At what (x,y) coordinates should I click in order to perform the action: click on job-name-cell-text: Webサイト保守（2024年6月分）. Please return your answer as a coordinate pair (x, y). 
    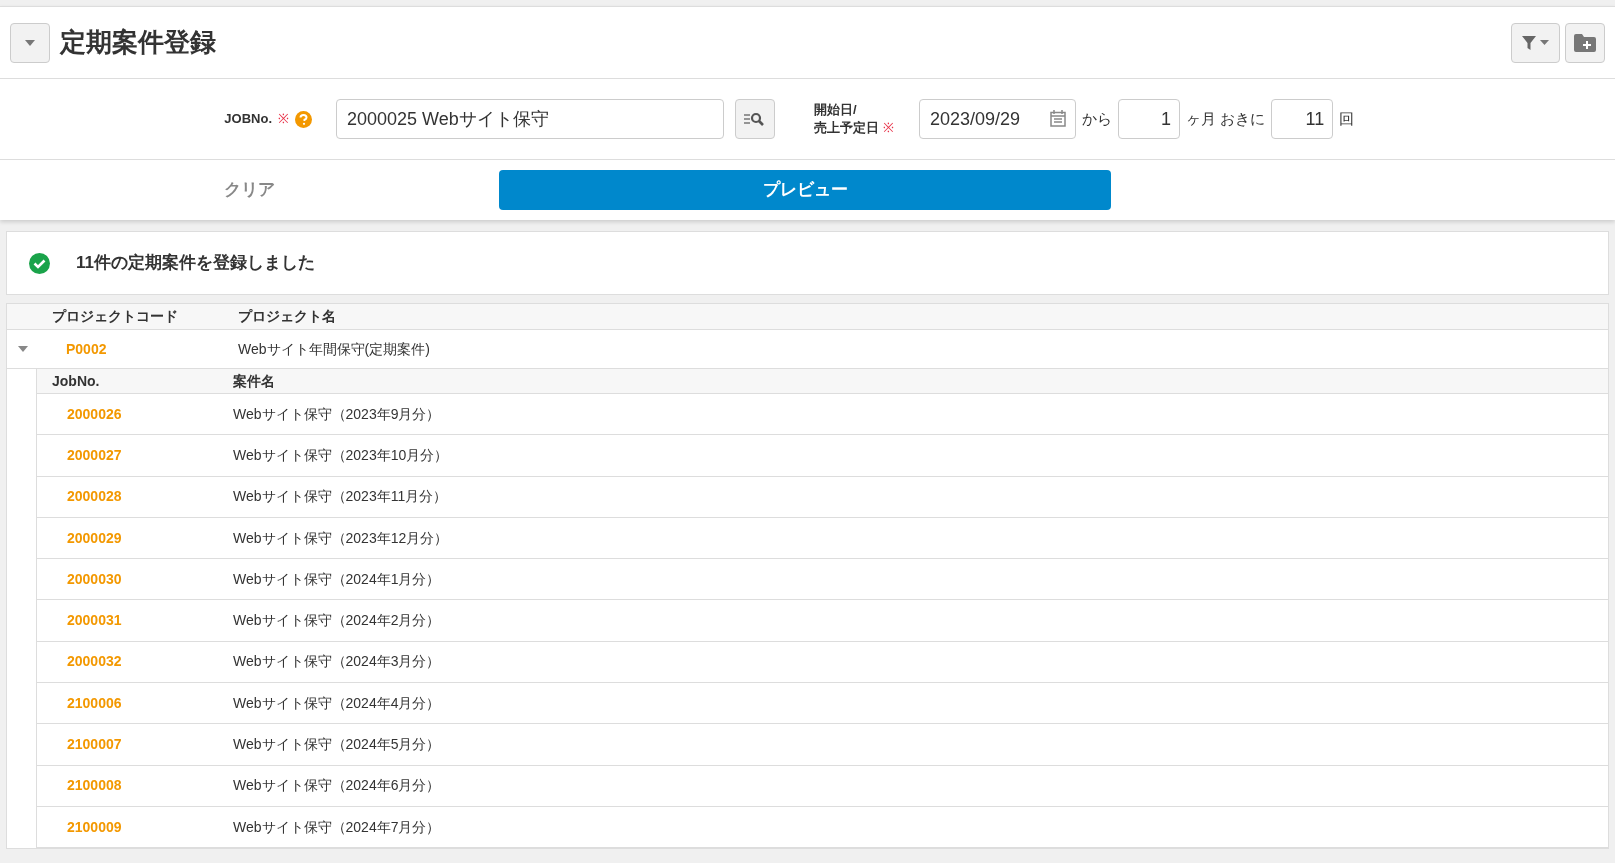
    Looking at the image, I should click on (337, 786).